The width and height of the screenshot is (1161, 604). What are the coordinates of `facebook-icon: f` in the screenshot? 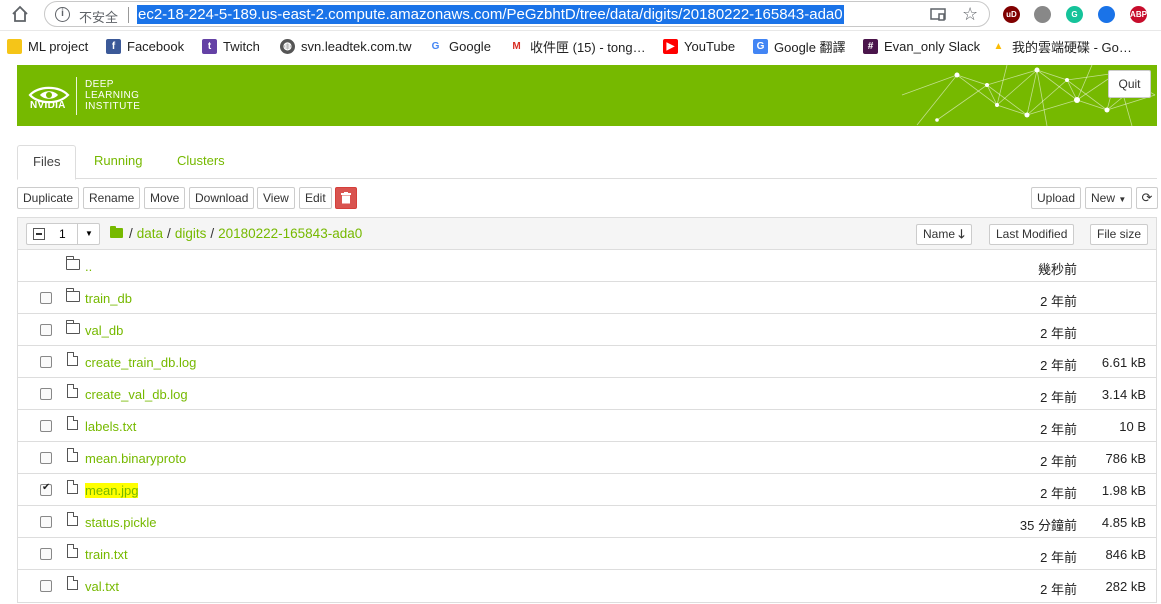 It's located at (113, 46).